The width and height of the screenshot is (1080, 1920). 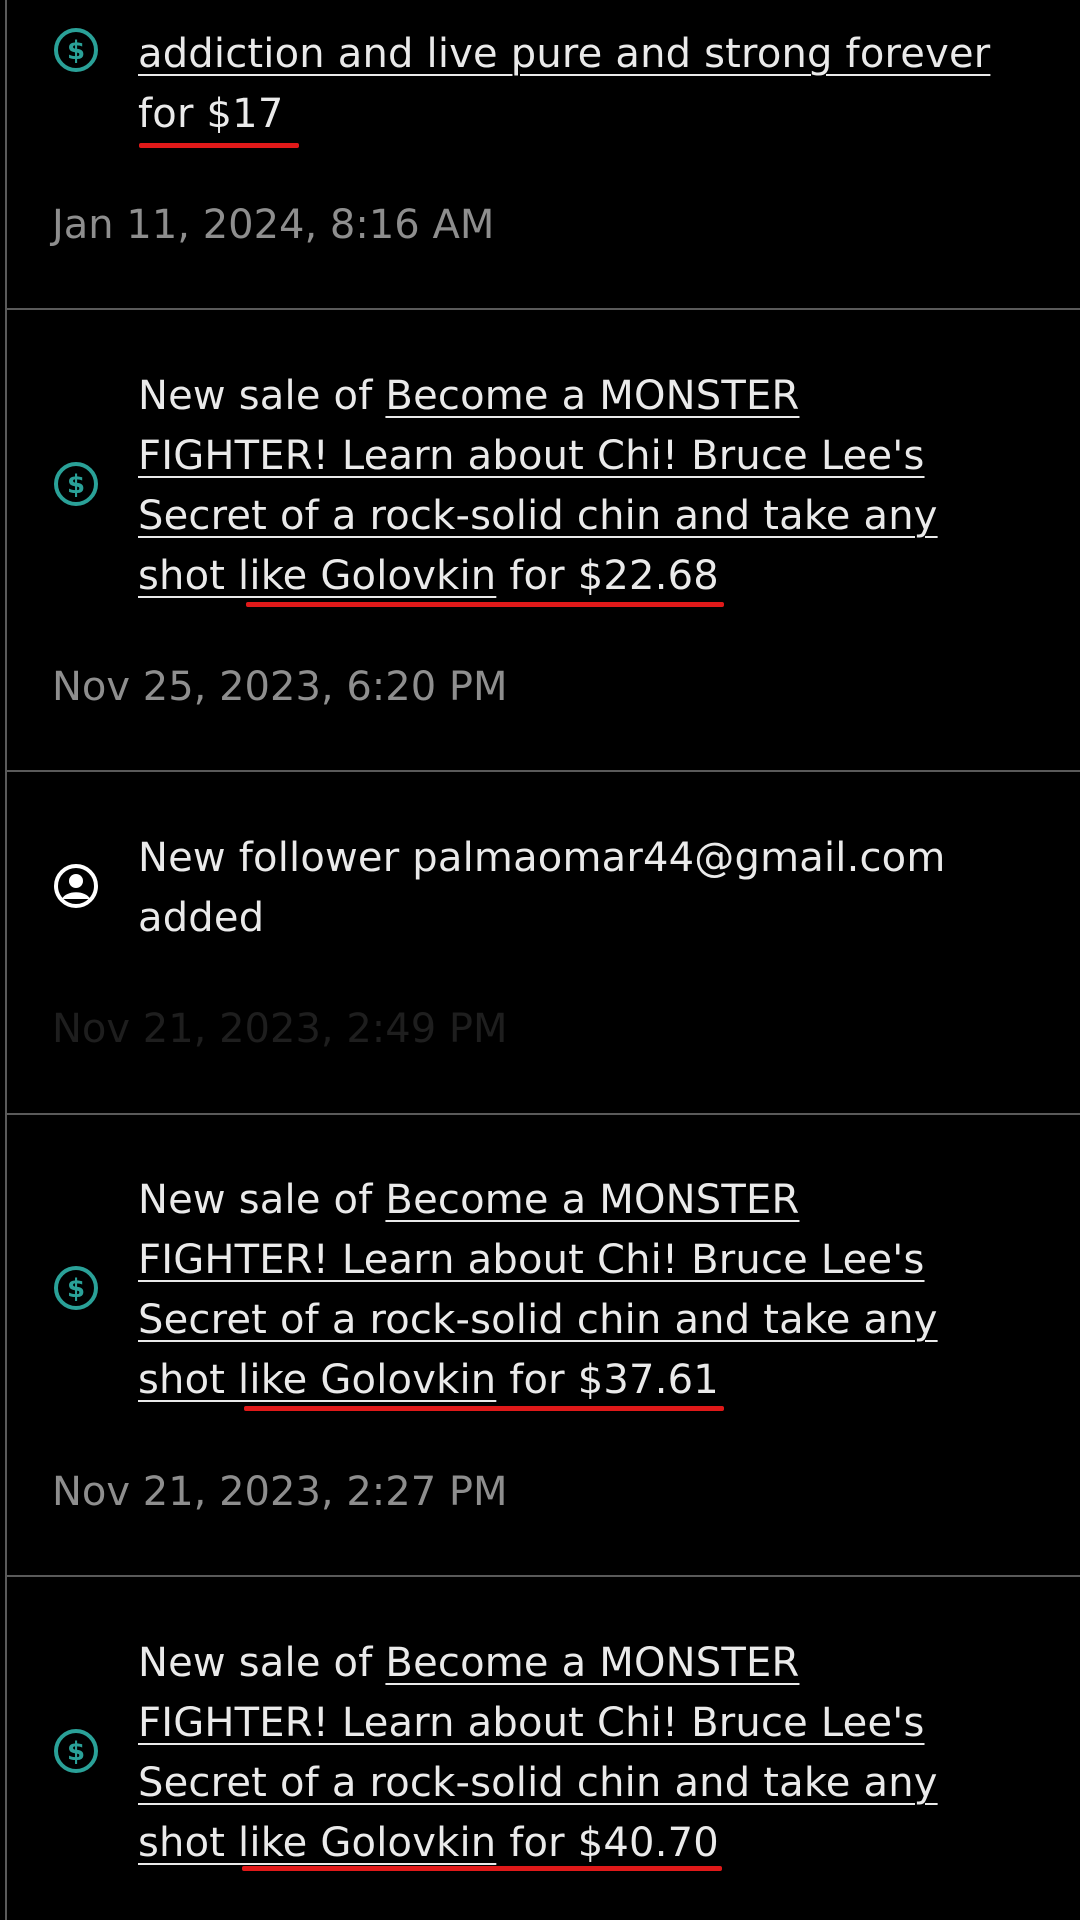 What do you see at coordinates (280, 1029) in the screenshot?
I see `notification-date: Nov 21, 2023, 2:49 PM` at bounding box center [280, 1029].